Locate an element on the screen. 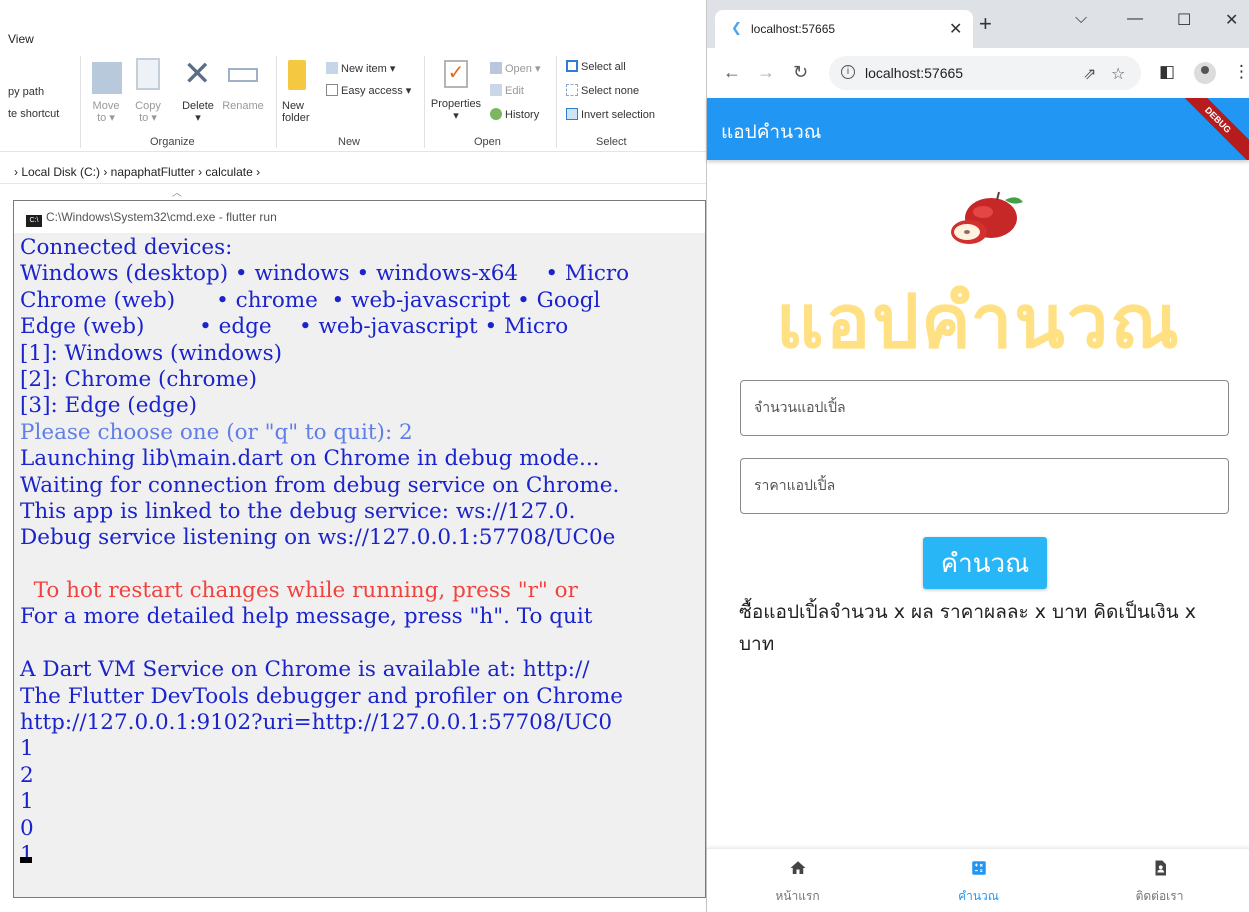  select-none-button: Select none is located at coordinates (602, 90).